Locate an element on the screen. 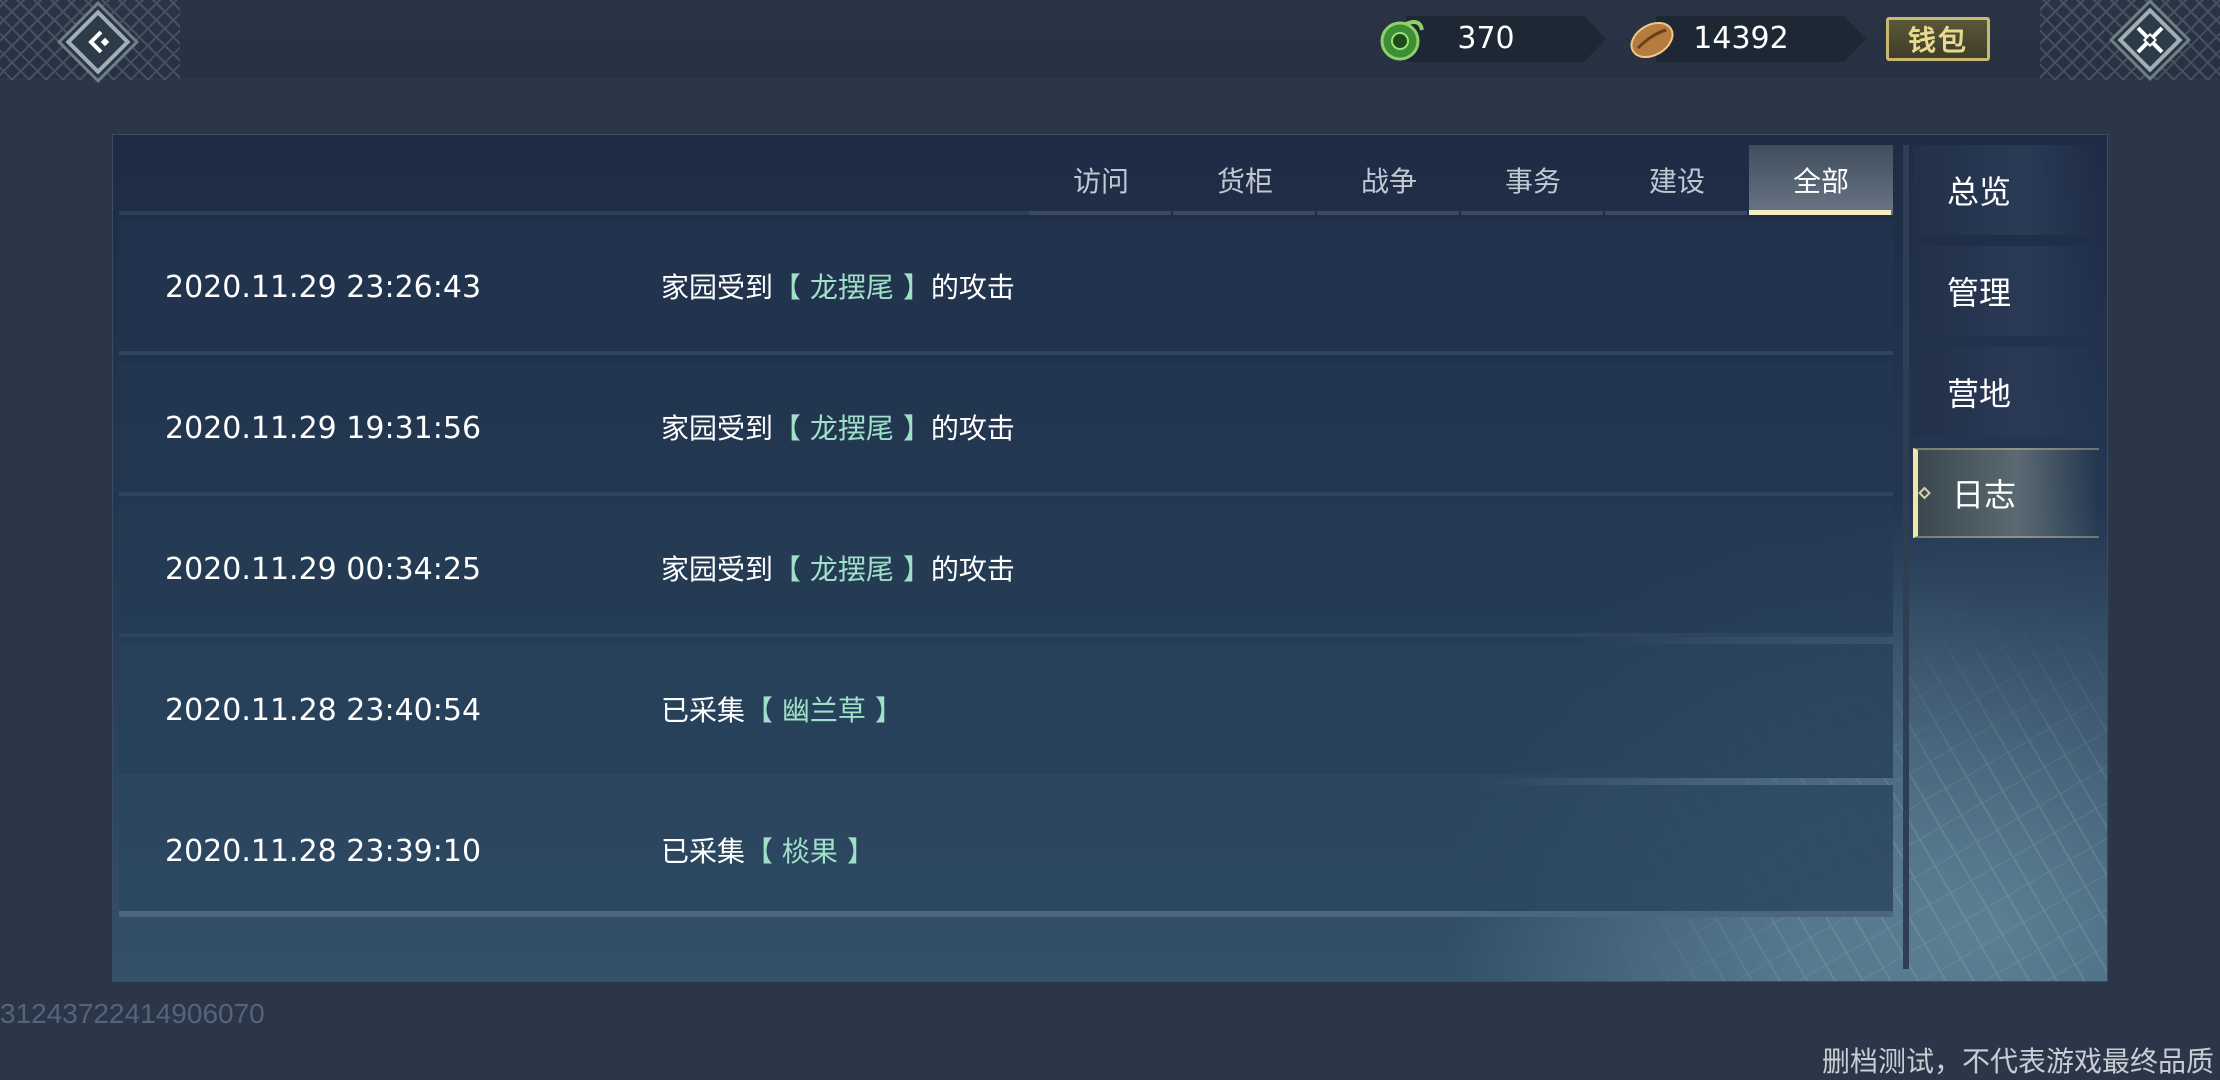  close-button is located at coordinates (2150, 40).